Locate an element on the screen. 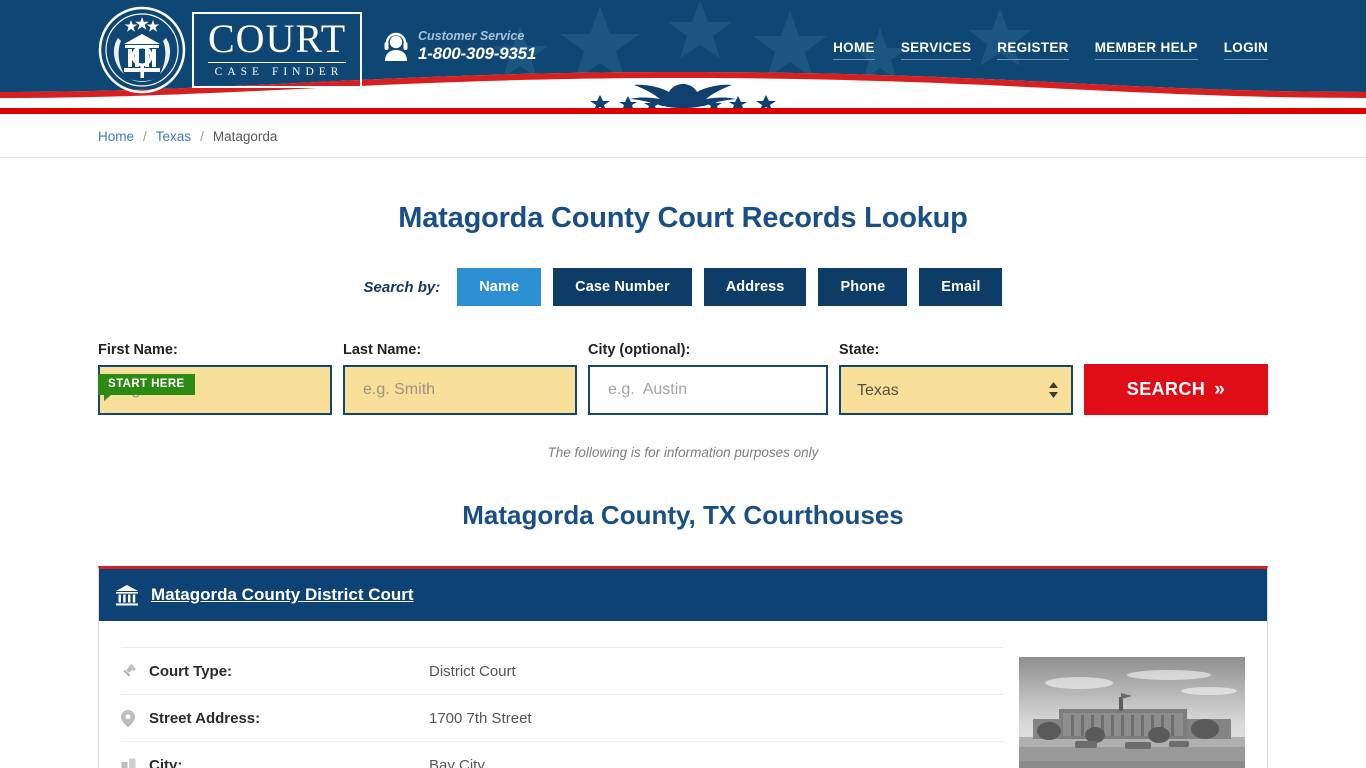 This screenshot has width=1366, height=768. start-here-badge: START HERE is located at coordinates (146, 387).